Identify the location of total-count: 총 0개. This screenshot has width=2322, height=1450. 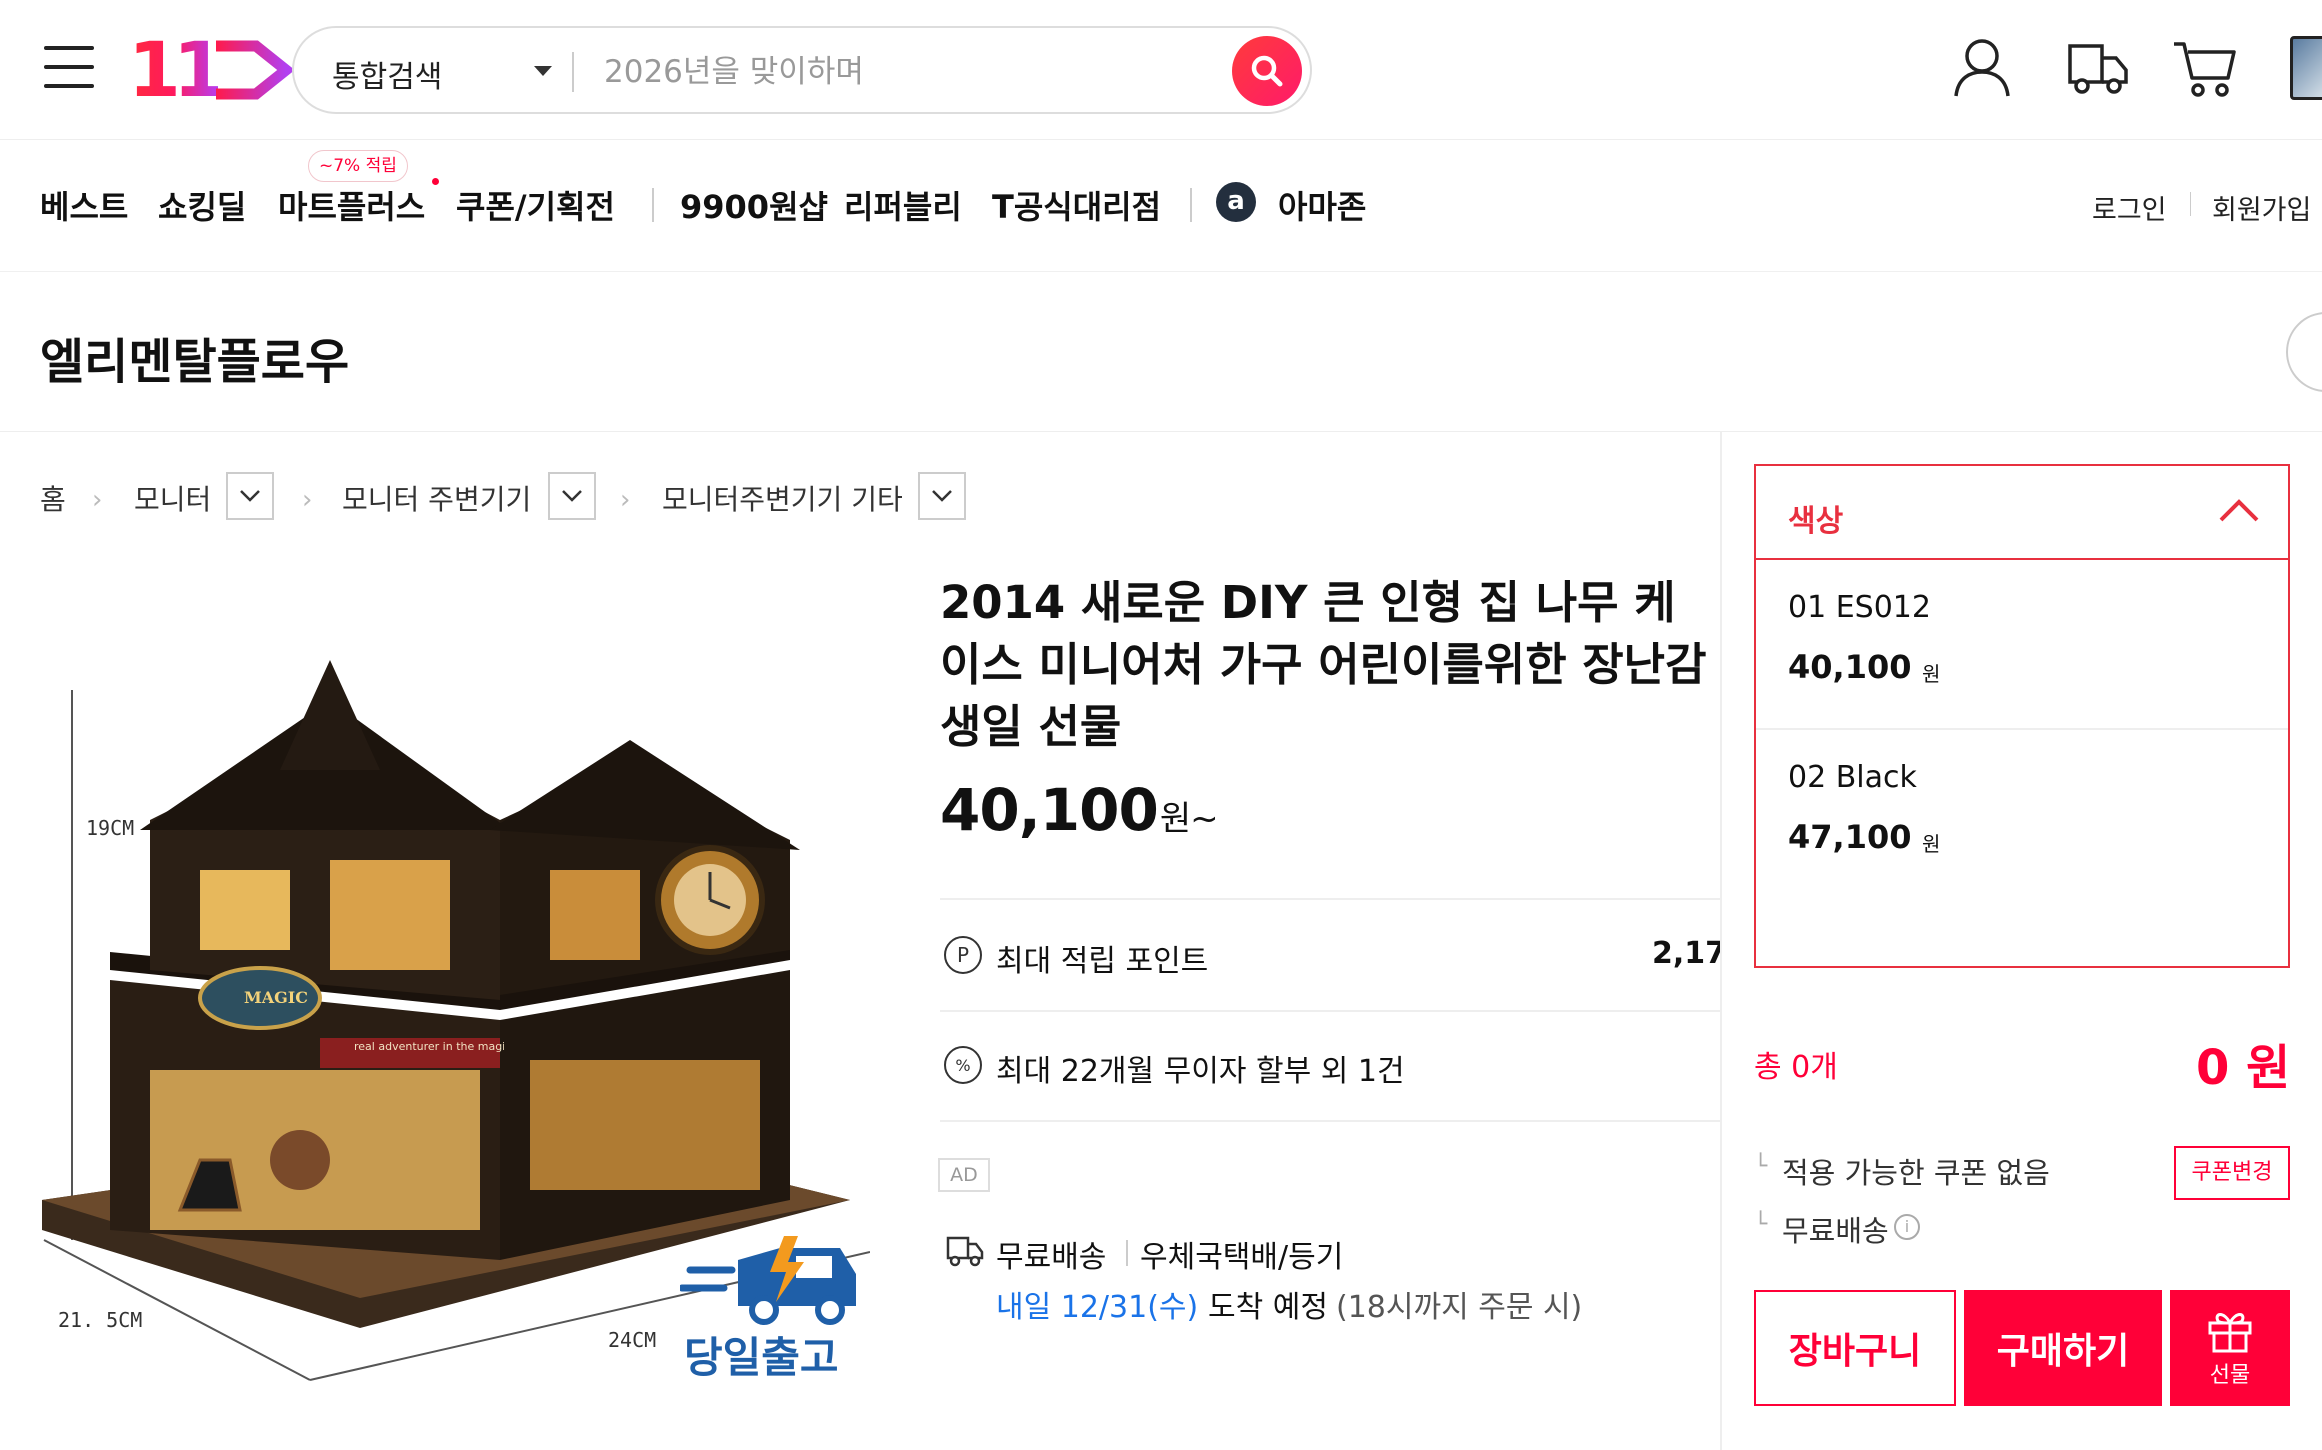
(1796, 1067).